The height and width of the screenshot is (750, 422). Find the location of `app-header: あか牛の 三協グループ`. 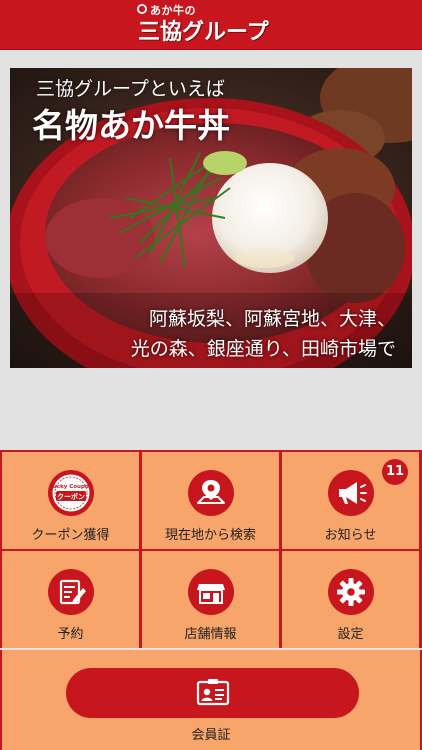

app-header: あか牛の 三協グループ is located at coordinates (211, 25).